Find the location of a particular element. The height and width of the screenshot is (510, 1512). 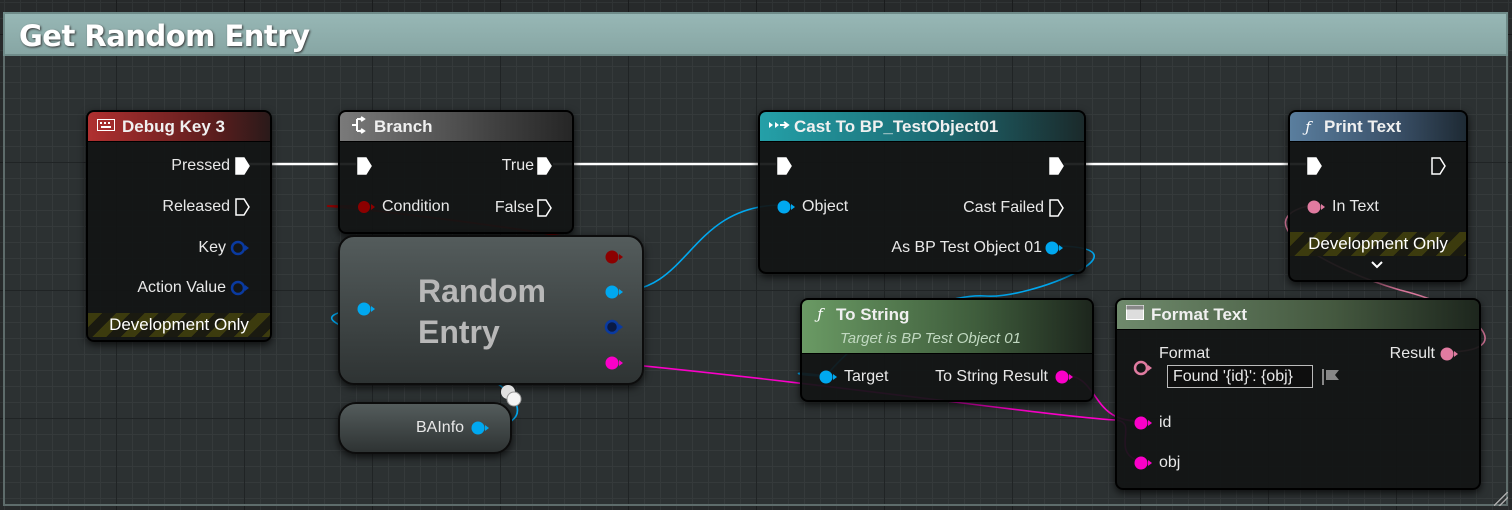

object-pin-as-bp-test-object is located at coordinates (1054, 248).